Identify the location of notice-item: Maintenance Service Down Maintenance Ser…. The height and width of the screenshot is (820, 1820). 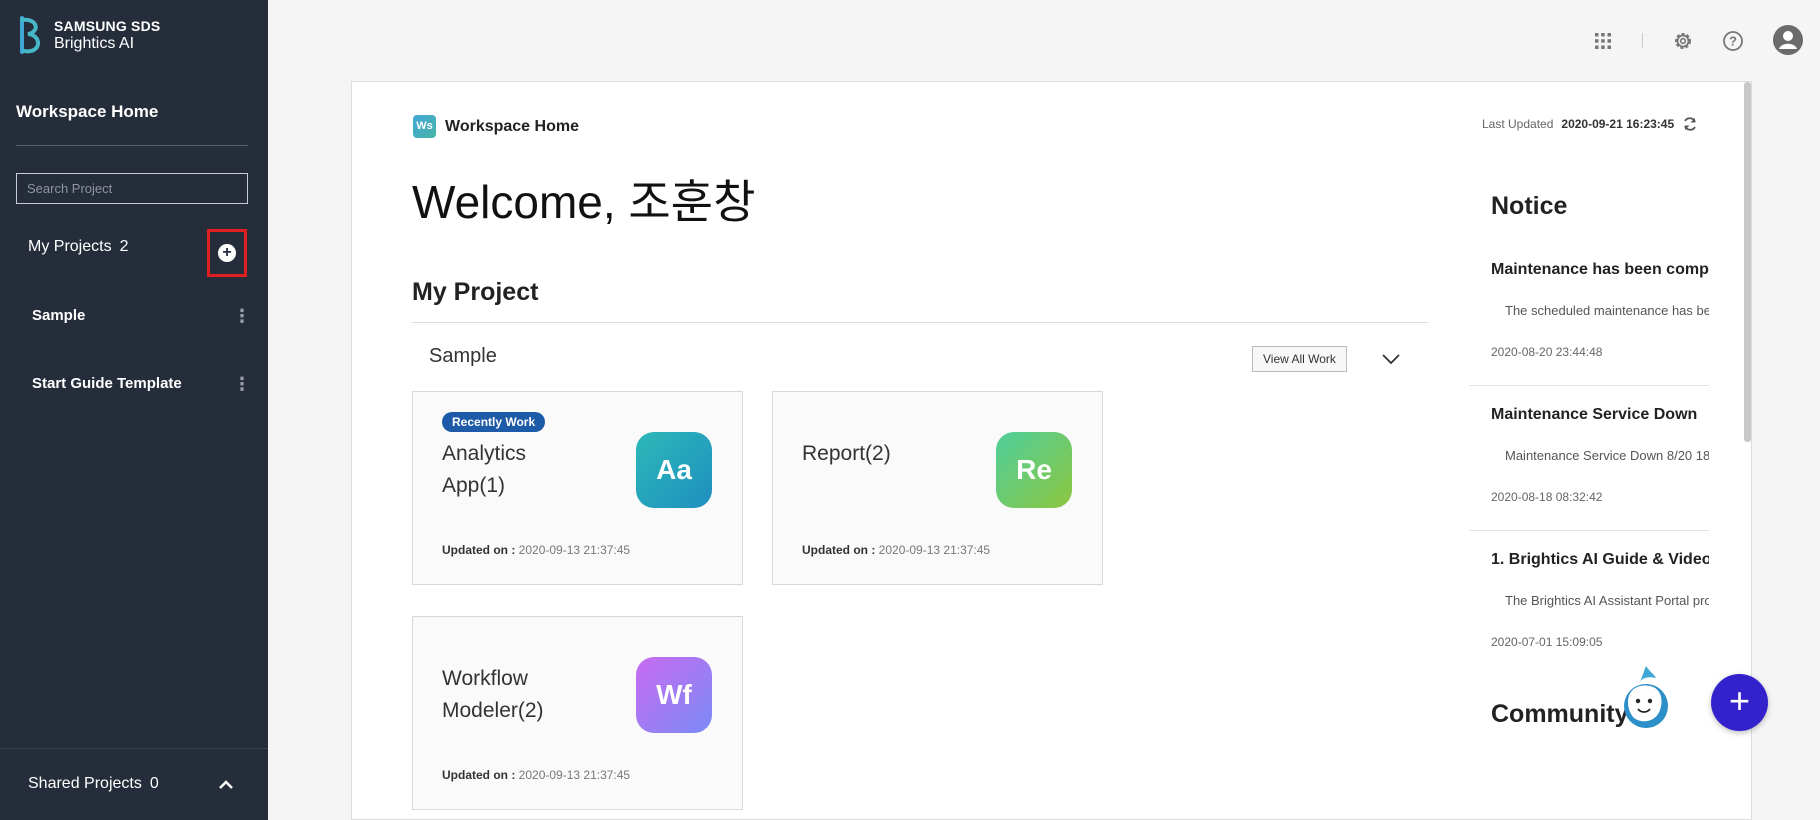
(1600, 455).